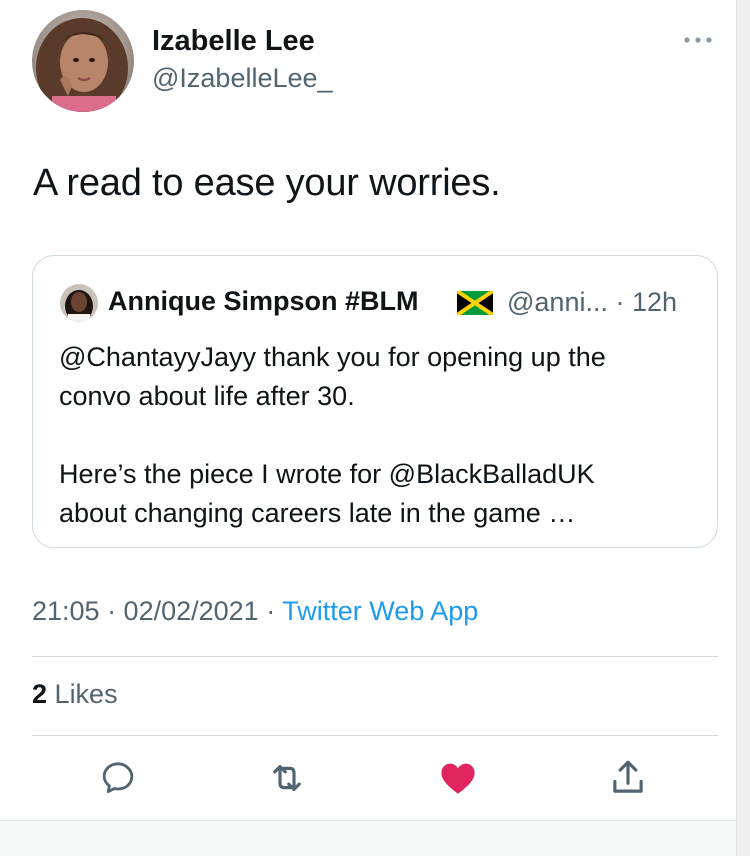 The image size is (750, 856). What do you see at coordinates (263, 301) in the screenshot?
I see `quoted-author-name: Annique Simpson #BLM` at bounding box center [263, 301].